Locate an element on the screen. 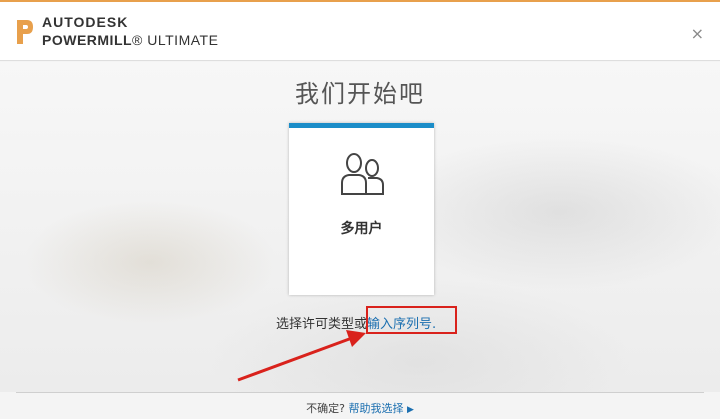  brand-product-edition: ULTIMATE is located at coordinates (183, 40).